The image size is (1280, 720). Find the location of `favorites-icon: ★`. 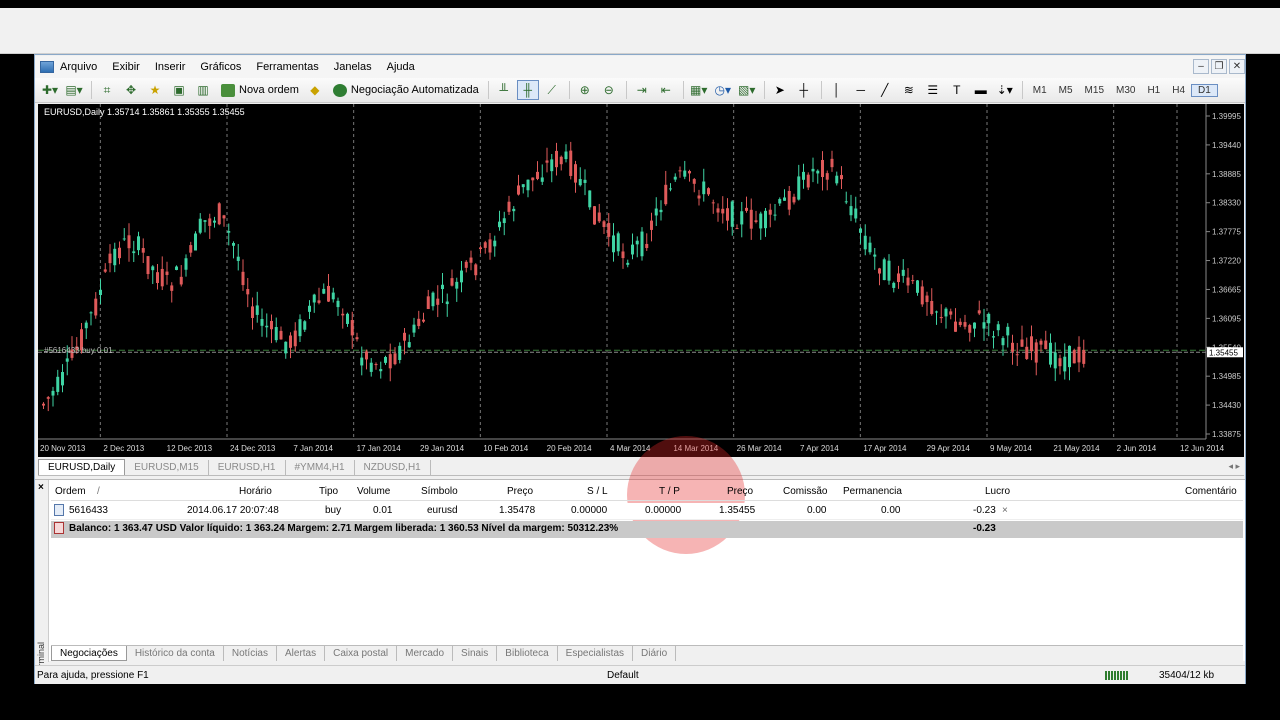

favorites-icon: ★ is located at coordinates (155, 90).